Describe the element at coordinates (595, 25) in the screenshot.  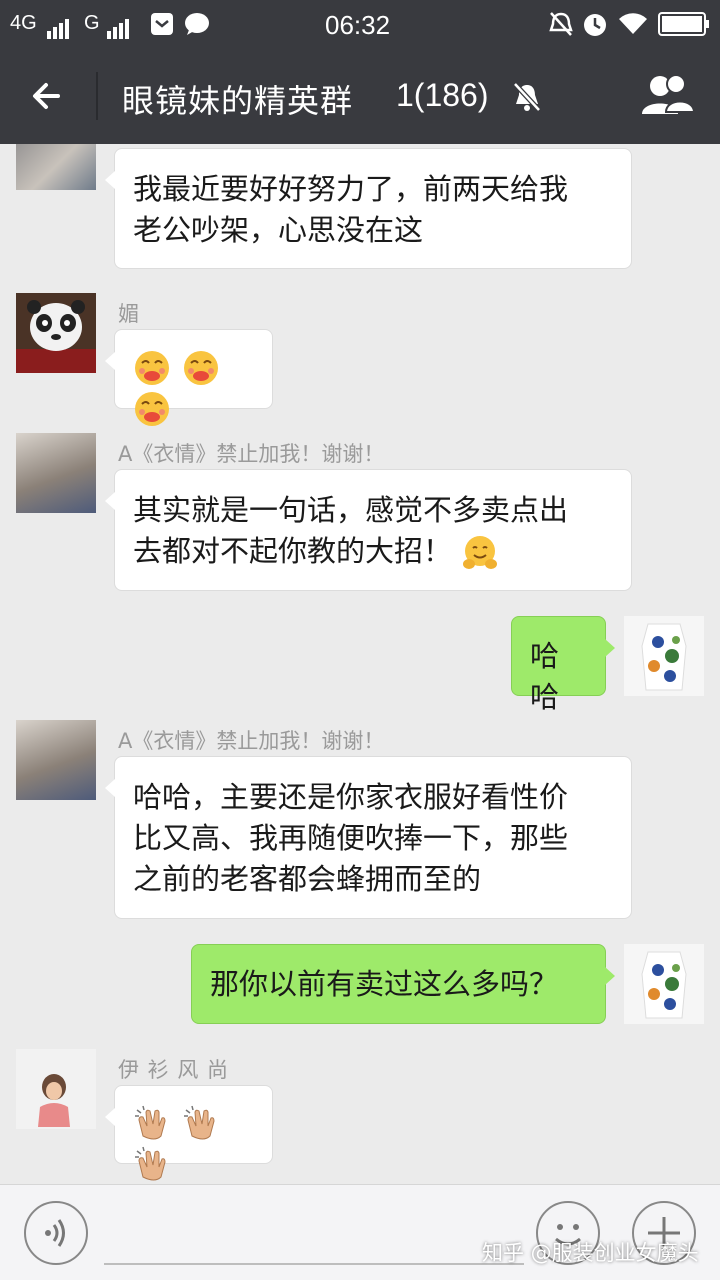
I see `clock-icon` at that location.